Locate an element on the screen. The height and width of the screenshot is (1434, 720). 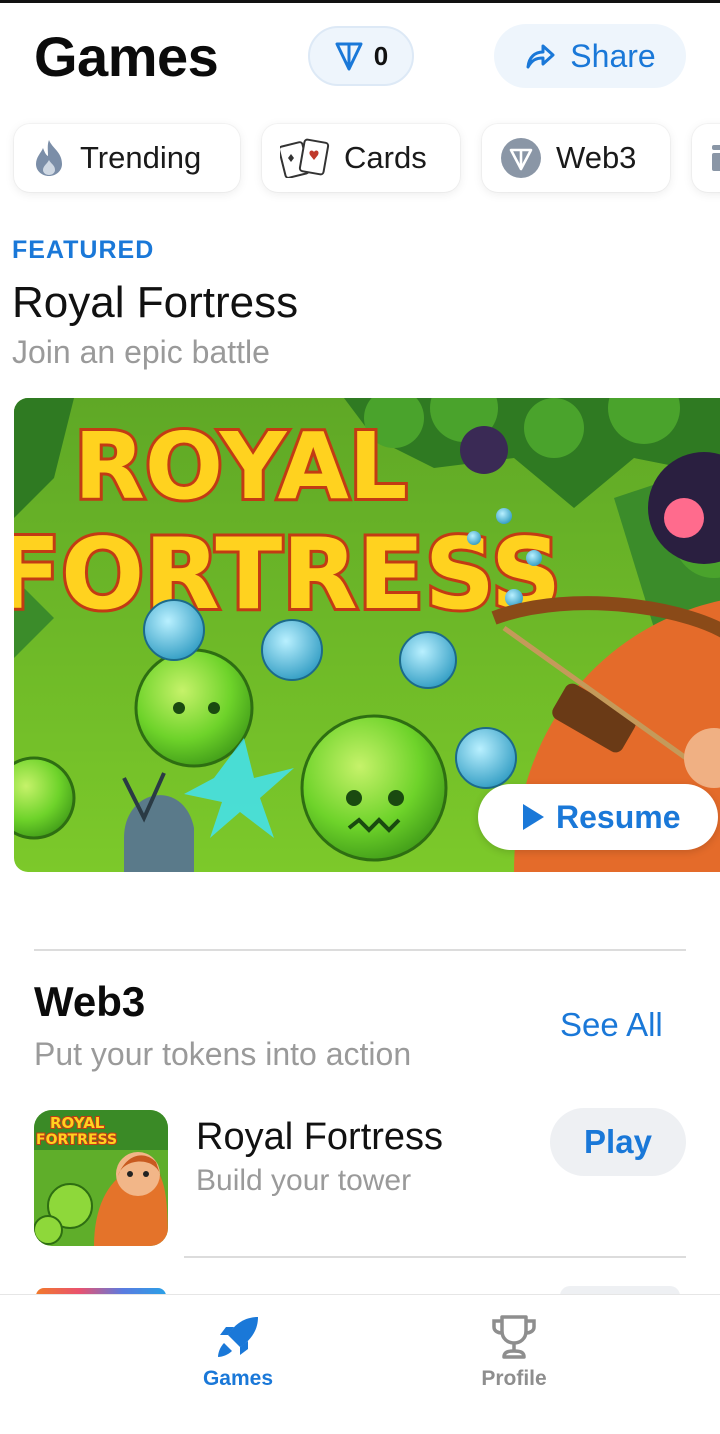
see-all-link: See All is located at coordinates (611, 1025).